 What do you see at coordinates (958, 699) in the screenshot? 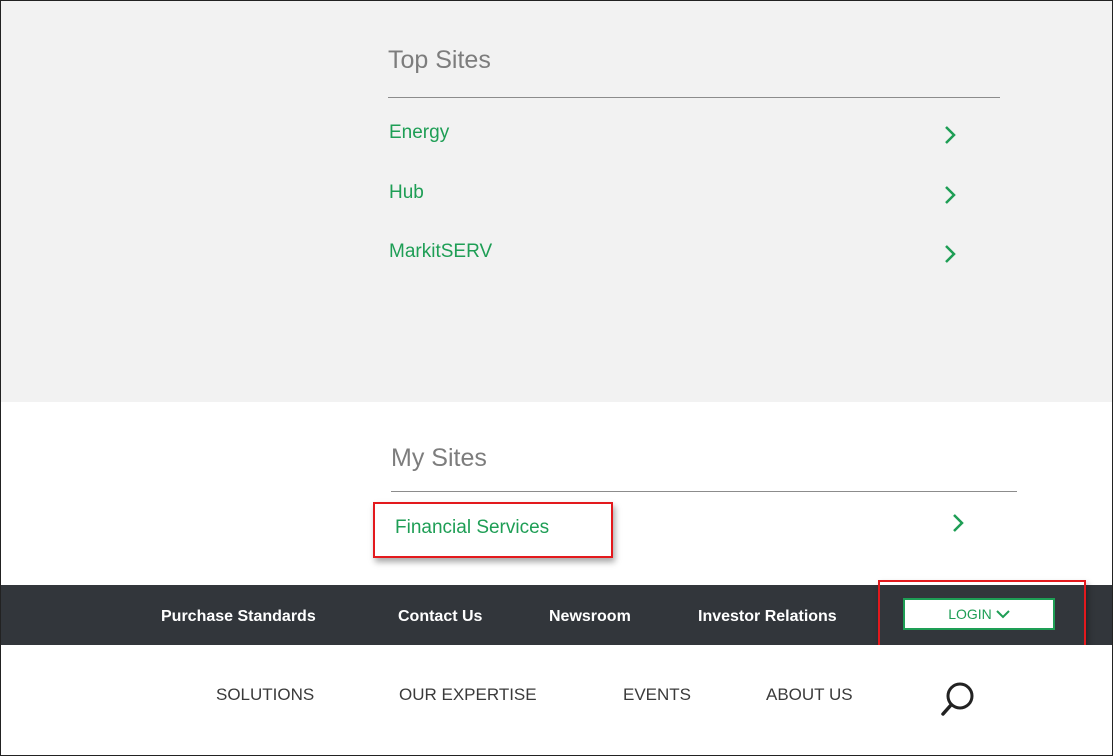
I see `search-icon` at bounding box center [958, 699].